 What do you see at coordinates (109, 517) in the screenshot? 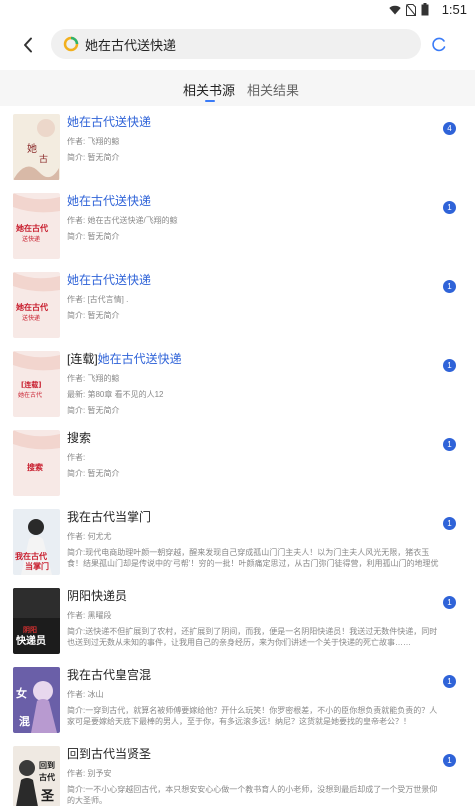
I see `book-title: 我在古代当掌门` at bounding box center [109, 517].